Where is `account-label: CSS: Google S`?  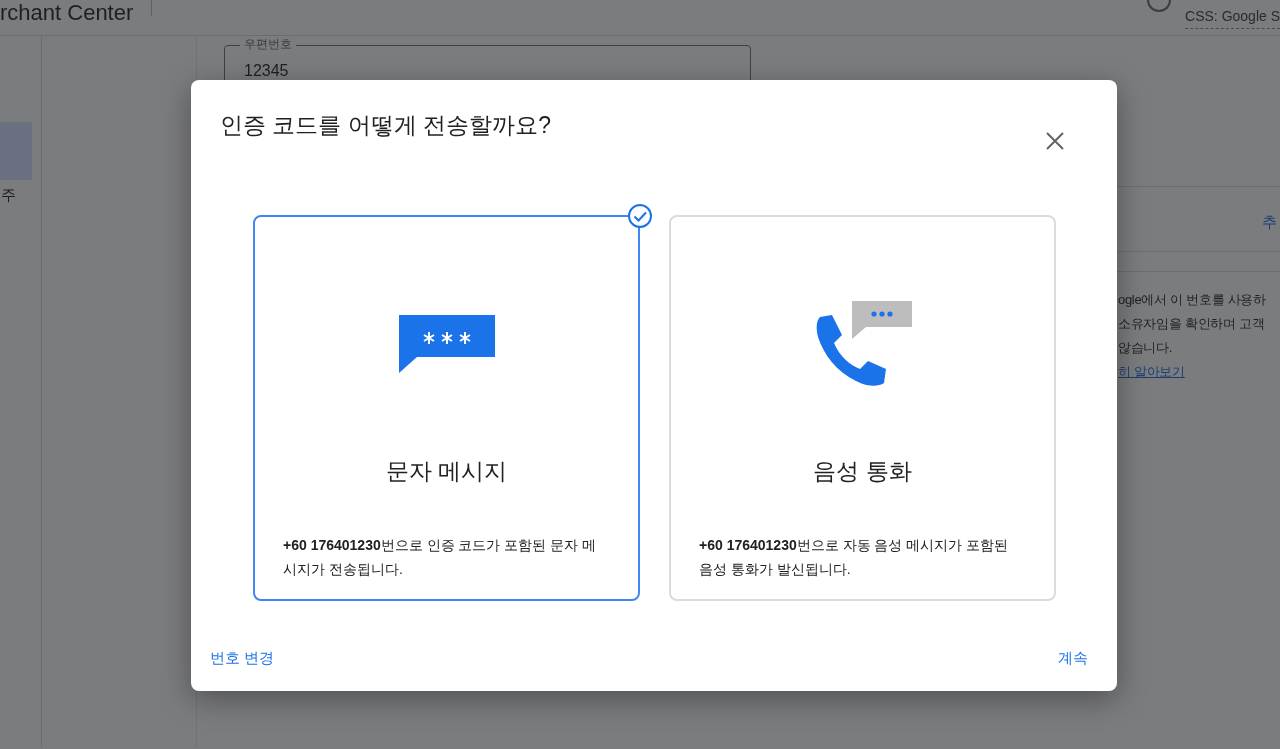 account-label: CSS: Google S is located at coordinates (1232, 17).